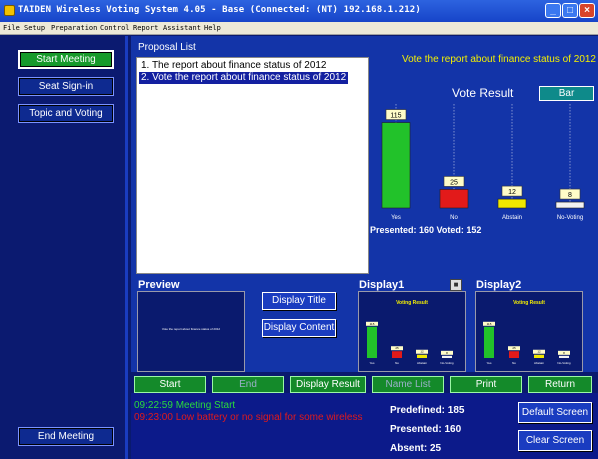 The width and height of the screenshot is (598, 459). Describe the element at coordinates (427, 410) in the screenshot. I see `predefined-count: Predefined: 185` at that location.